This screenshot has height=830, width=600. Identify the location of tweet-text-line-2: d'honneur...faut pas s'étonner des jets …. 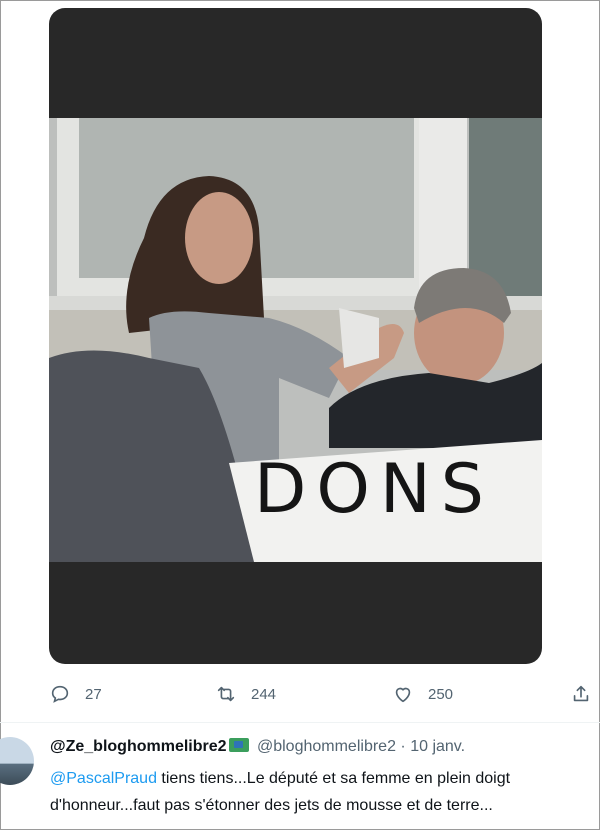
(271, 805).